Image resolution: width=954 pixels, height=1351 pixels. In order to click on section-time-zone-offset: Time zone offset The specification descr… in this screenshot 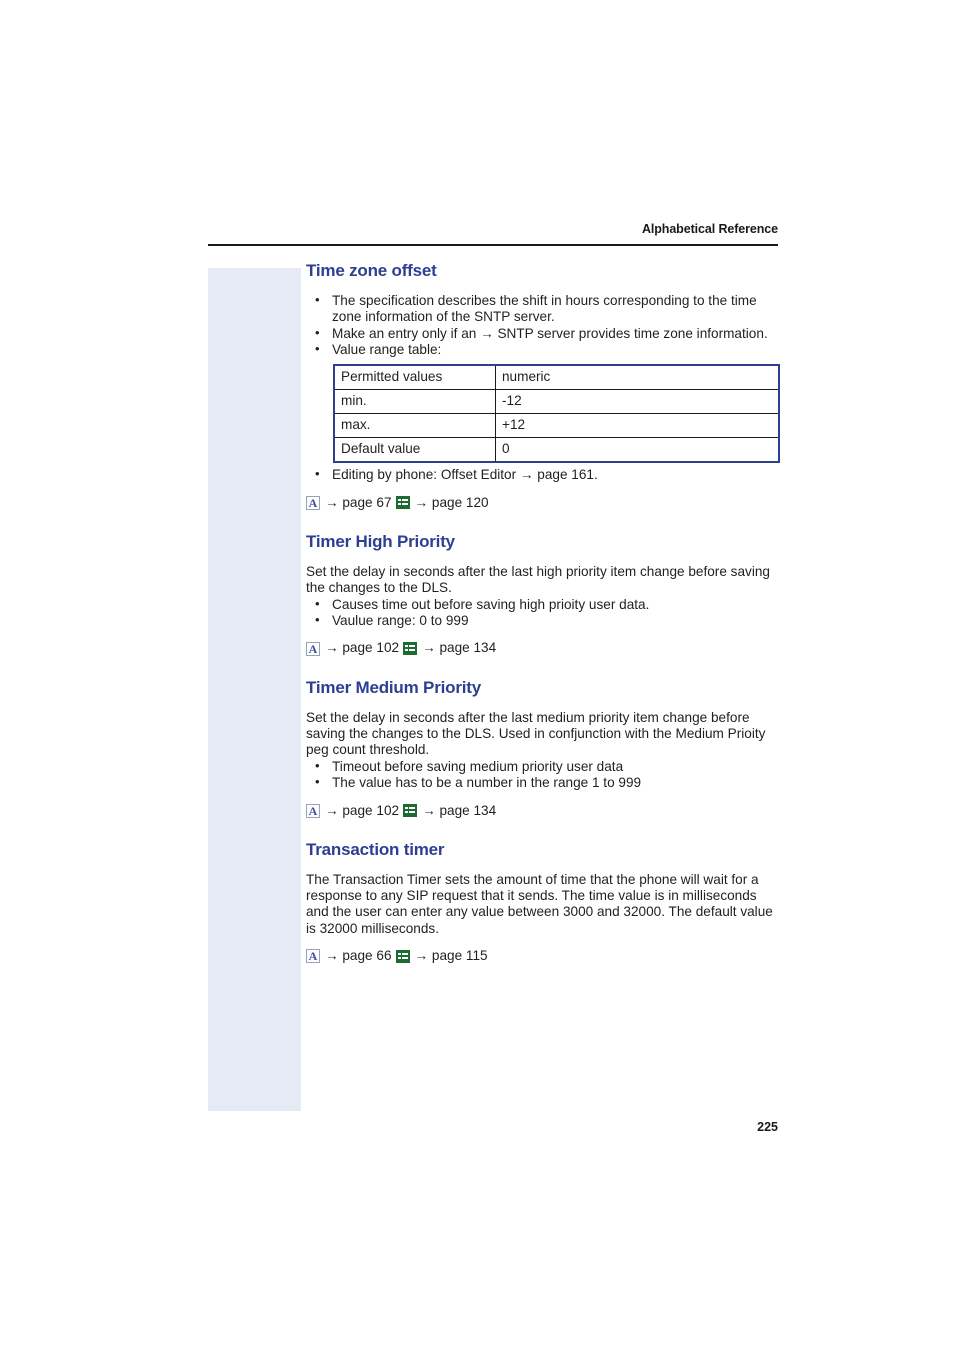, I will do `click(543, 386)`.